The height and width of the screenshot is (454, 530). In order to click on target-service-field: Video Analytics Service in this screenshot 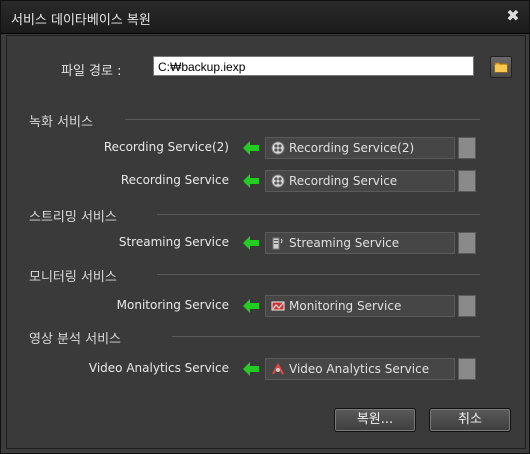, I will do `click(360, 369)`.